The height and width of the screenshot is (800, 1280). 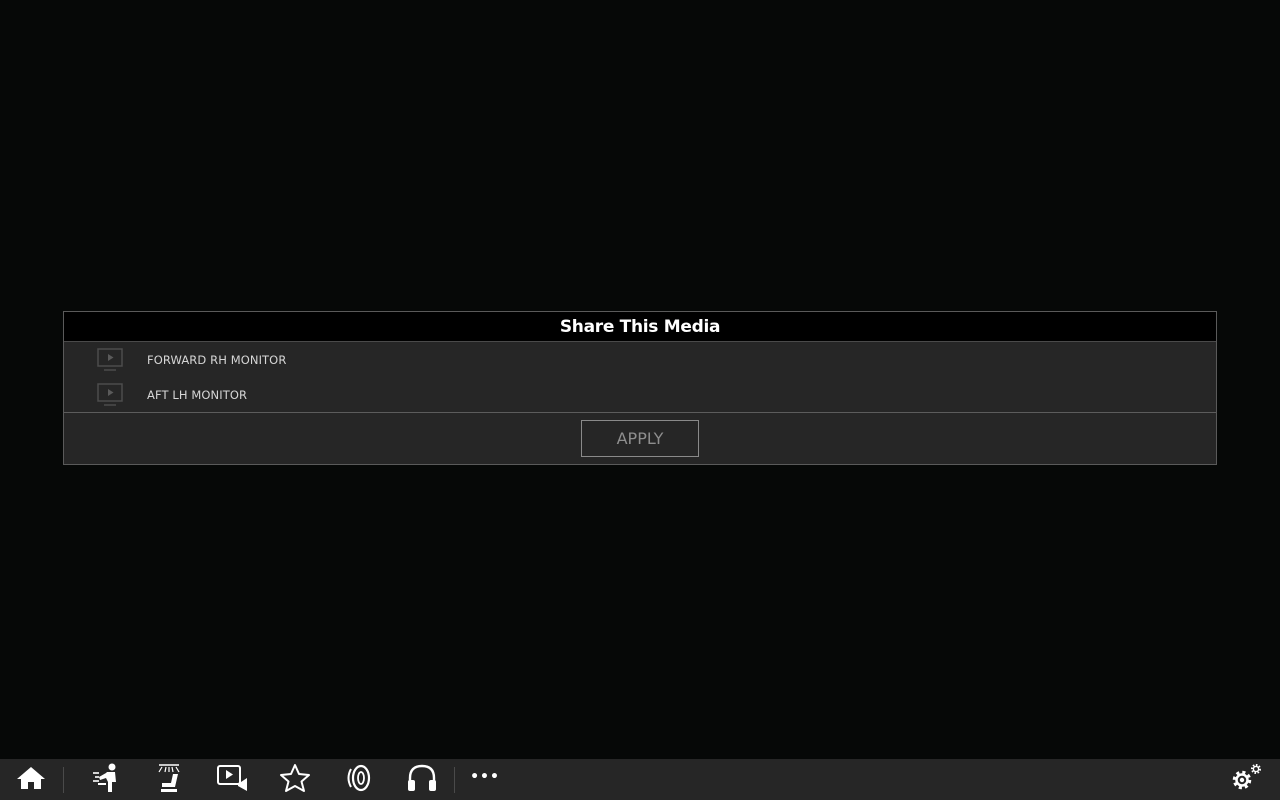 I want to click on bottom-toolbar: •••, so click(x=640, y=779).